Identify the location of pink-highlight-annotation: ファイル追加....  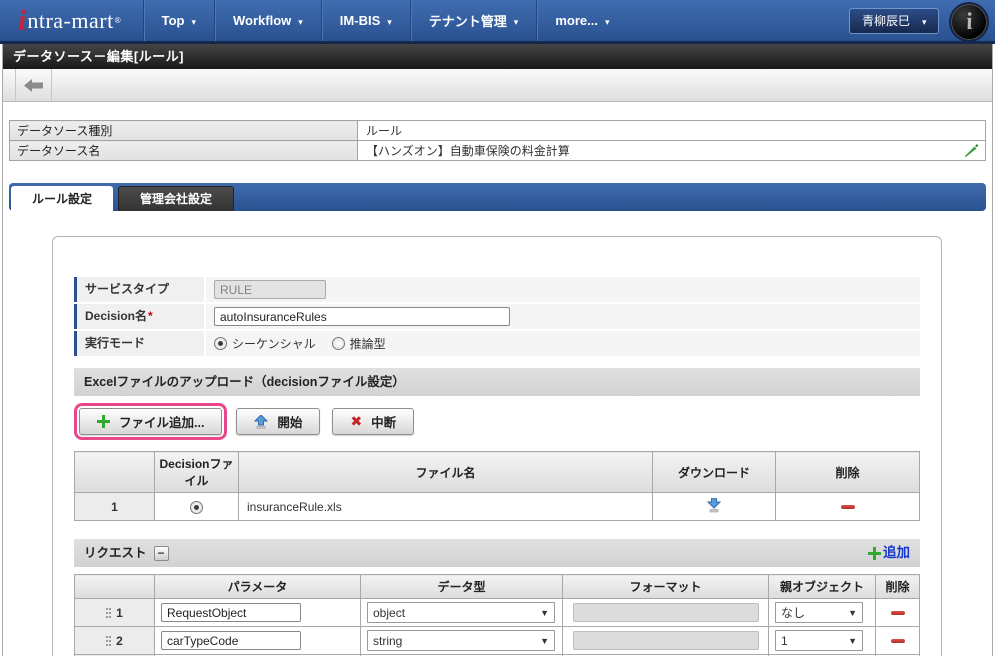
(151, 421).